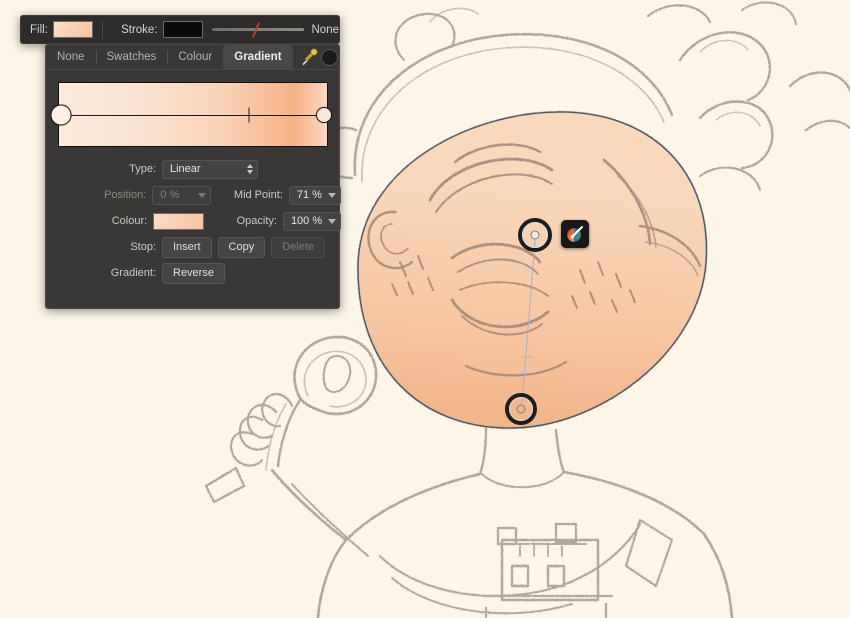 The image size is (850, 618). Describe the element at coordinates (329, 57) in the screenshot. I see `colour-circle-icon` at that location.